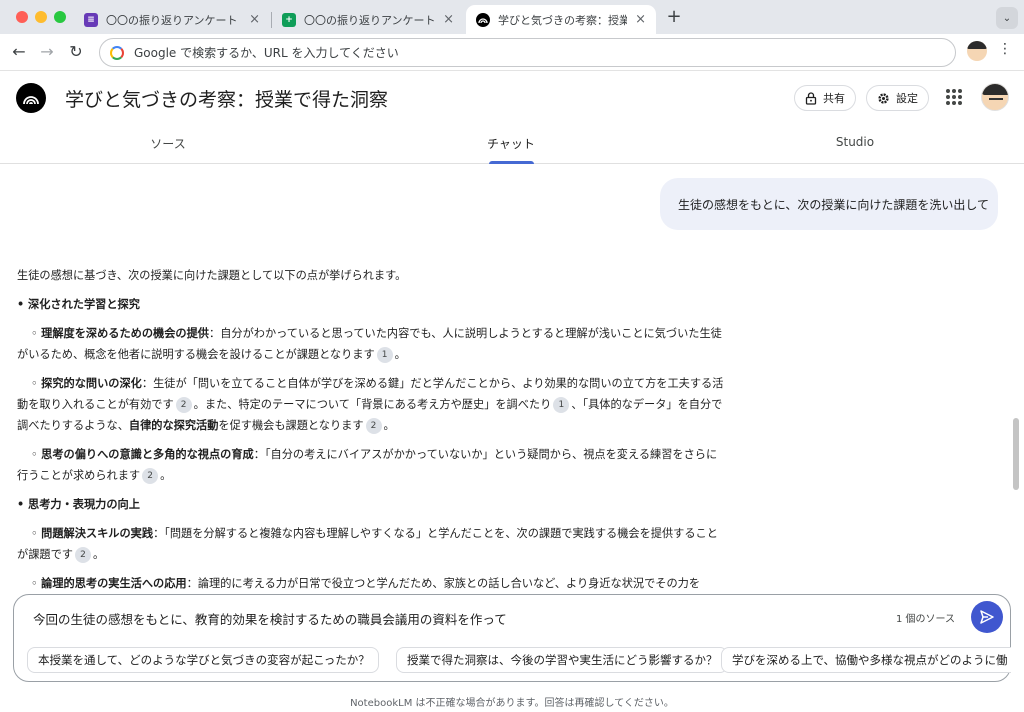 The height and width of the screenshot is (712, 1024). I want to click on browser-tab-sheets: + 〇〇の振り返りアンケート（回答 ×, so click(368, 19).